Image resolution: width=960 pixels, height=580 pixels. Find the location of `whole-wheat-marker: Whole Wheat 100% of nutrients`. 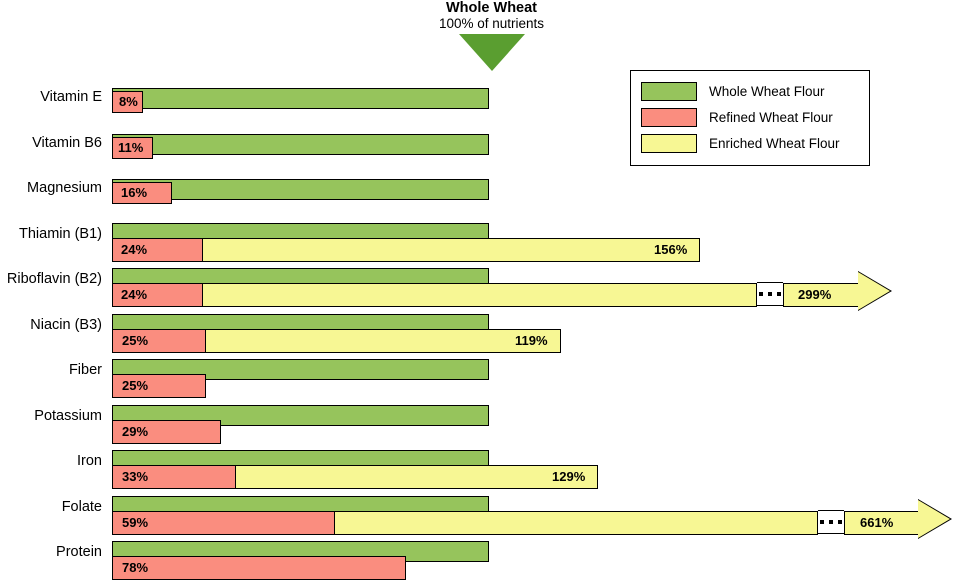

whole-wheat-marker: Whole Wheat 100% of nutrients is located at coordinates (491, 35).